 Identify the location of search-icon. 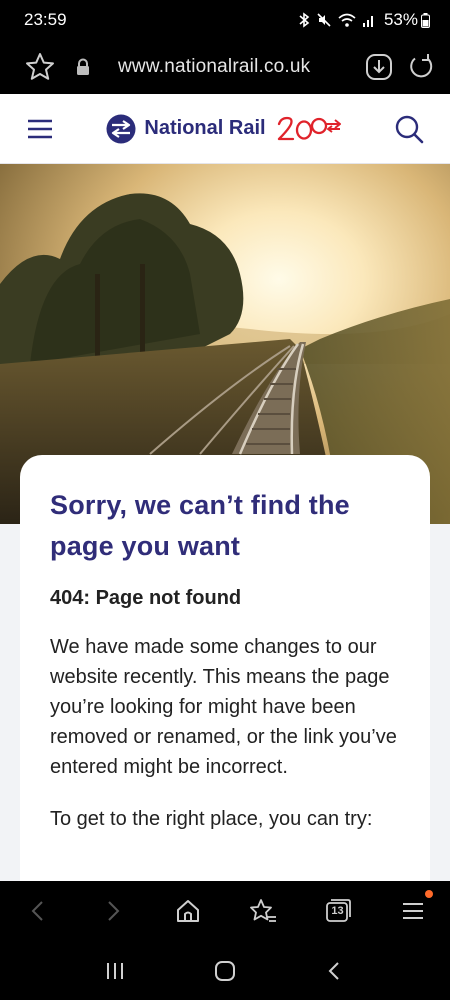
(409, 129).